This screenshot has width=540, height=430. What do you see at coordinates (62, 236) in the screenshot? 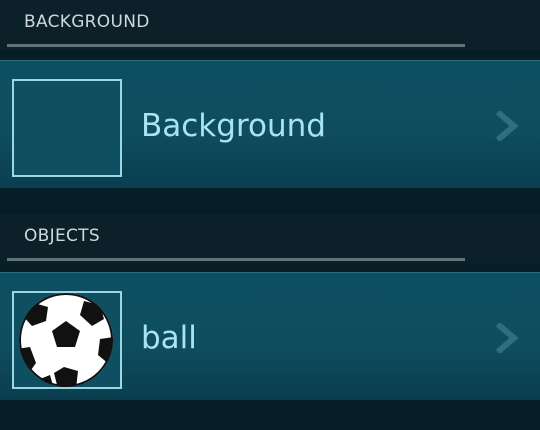
I see `section-title: OBJECTS` at bounding box center [62, 236].